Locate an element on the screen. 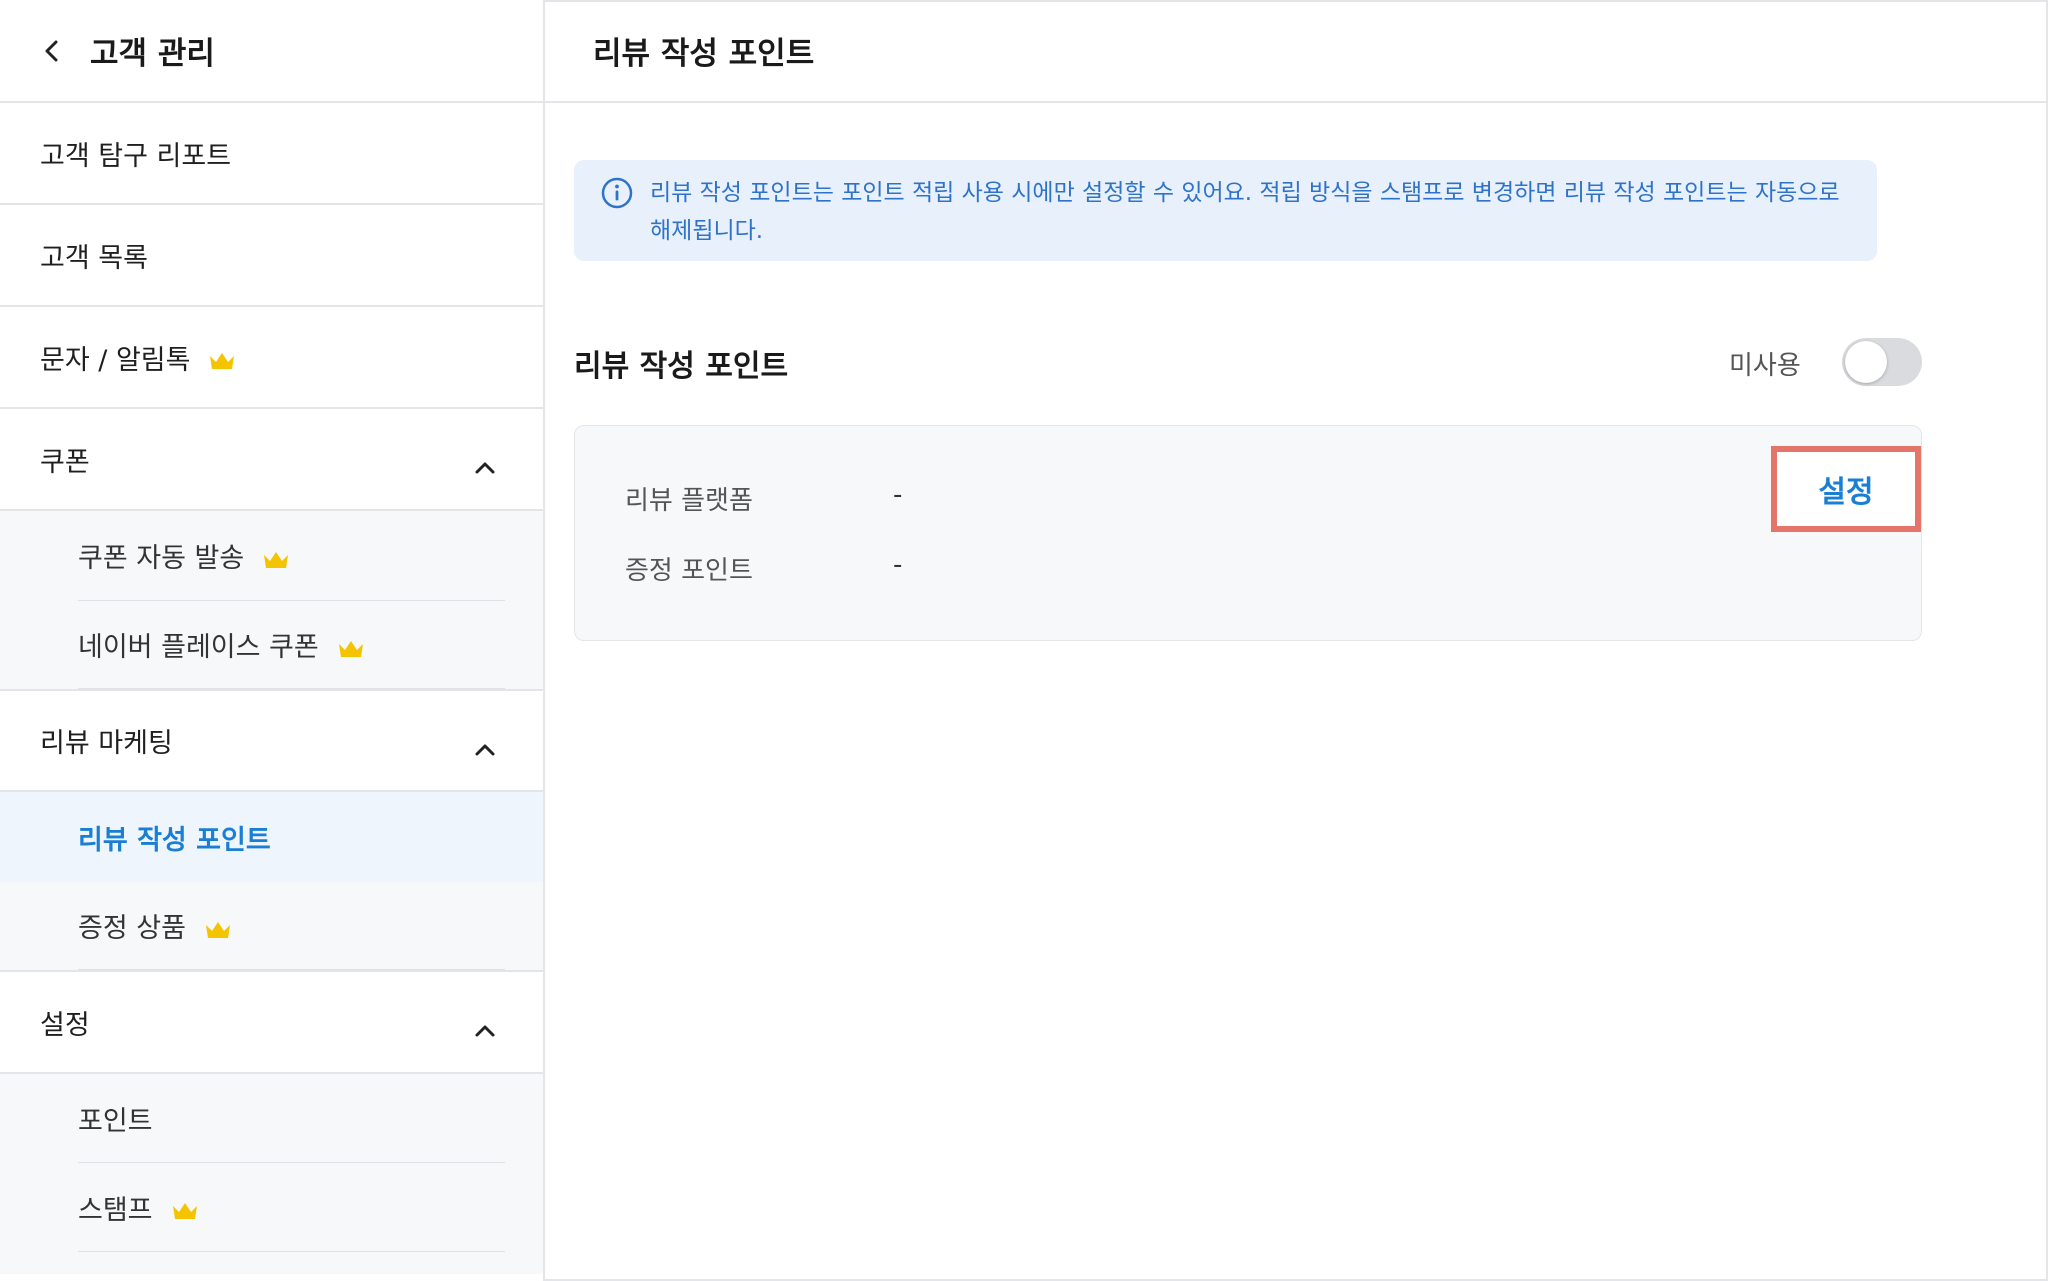 The image size is (2048, 1281). coupon-submenu: 쿠폰 자동 발송 네이버 플레이스 쿠폰 is located at coordinates (271, 601).